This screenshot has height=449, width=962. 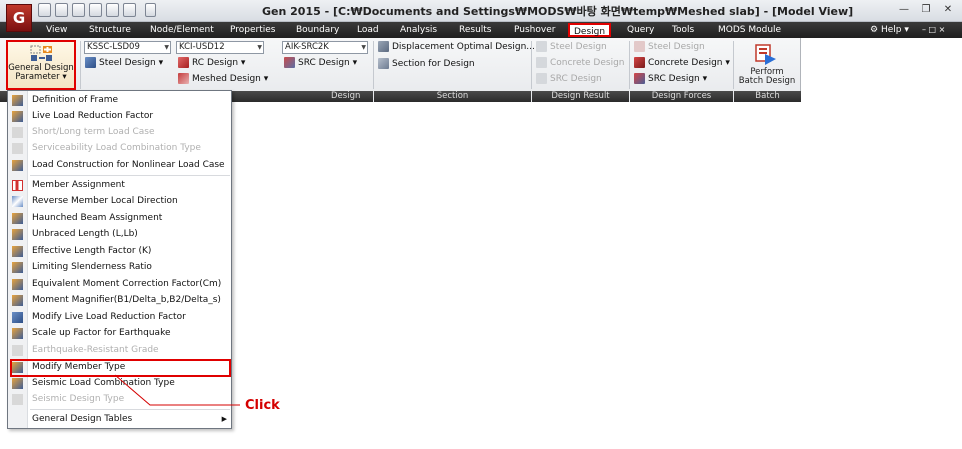 I want to click on load-combination-icon, so click(x=17, y=148).